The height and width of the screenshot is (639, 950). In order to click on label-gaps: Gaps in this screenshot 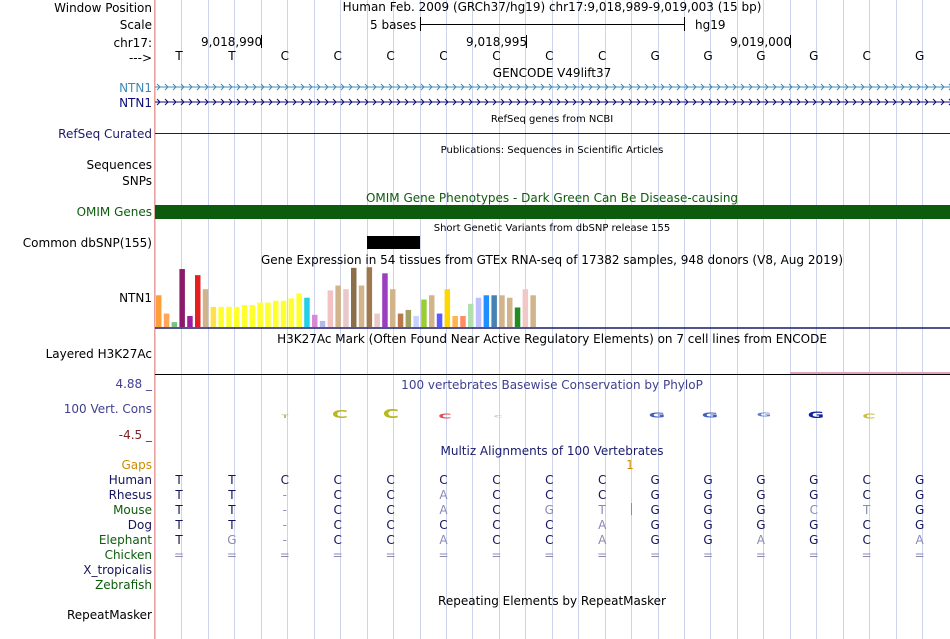, I will do `click(136, 465)`.